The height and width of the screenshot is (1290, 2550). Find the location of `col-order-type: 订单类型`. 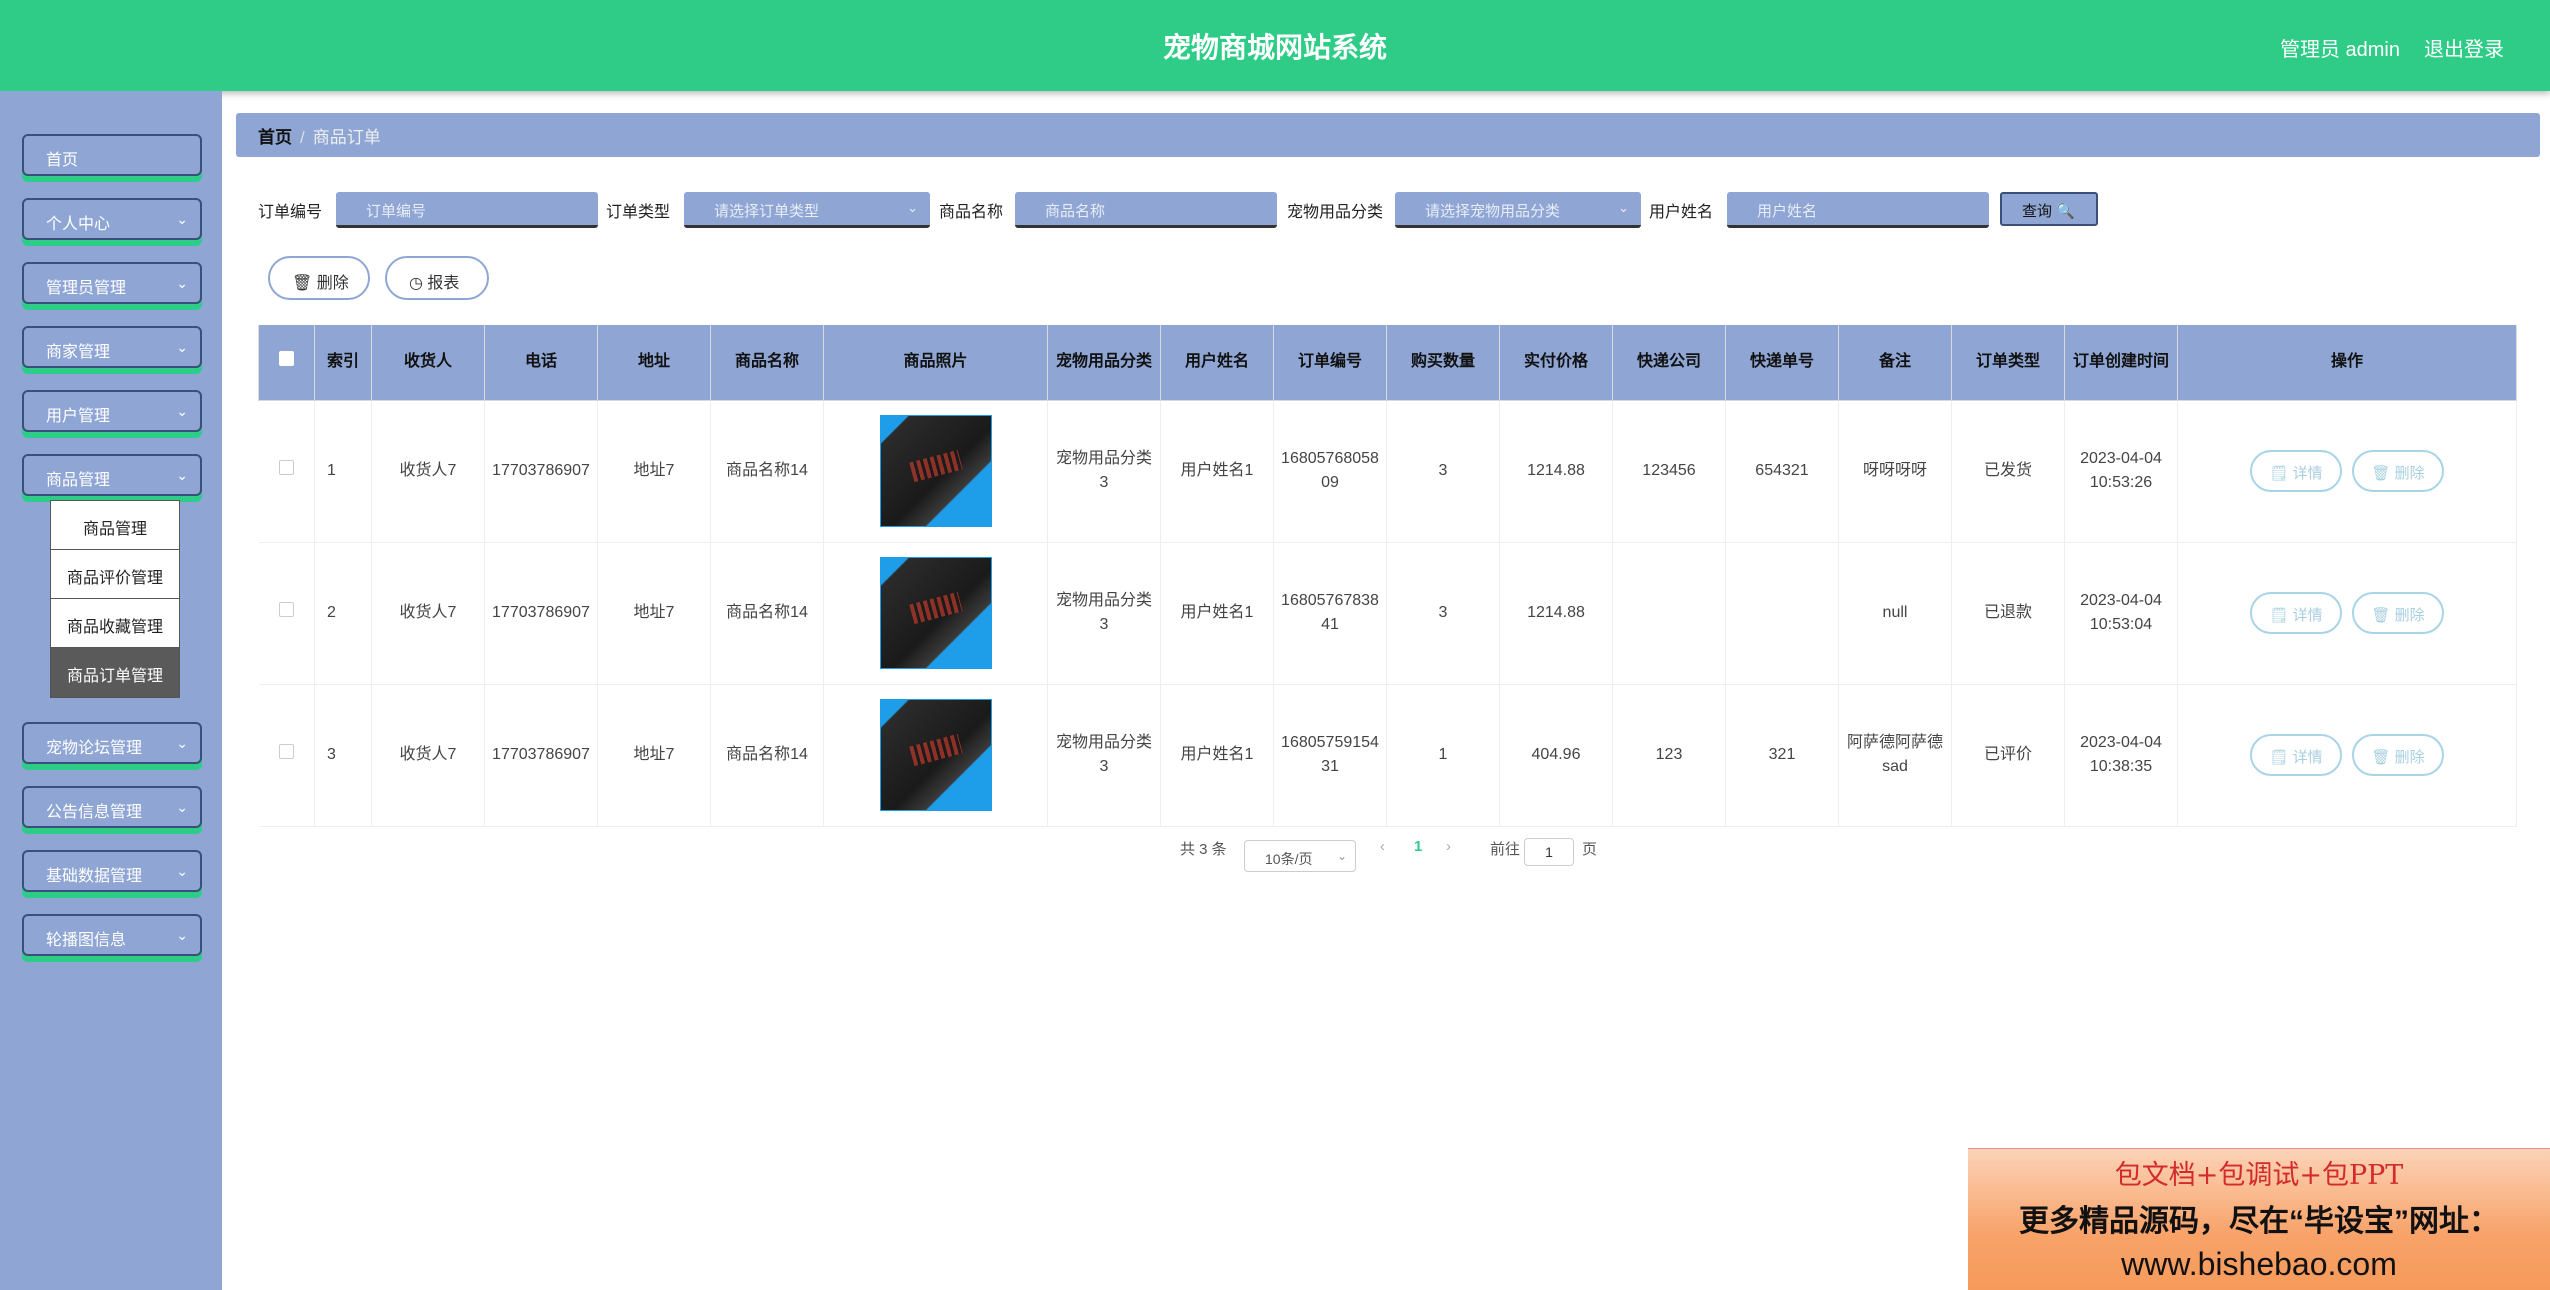

col-order-type: 订单类型 is located at coordinates (2008, 363).